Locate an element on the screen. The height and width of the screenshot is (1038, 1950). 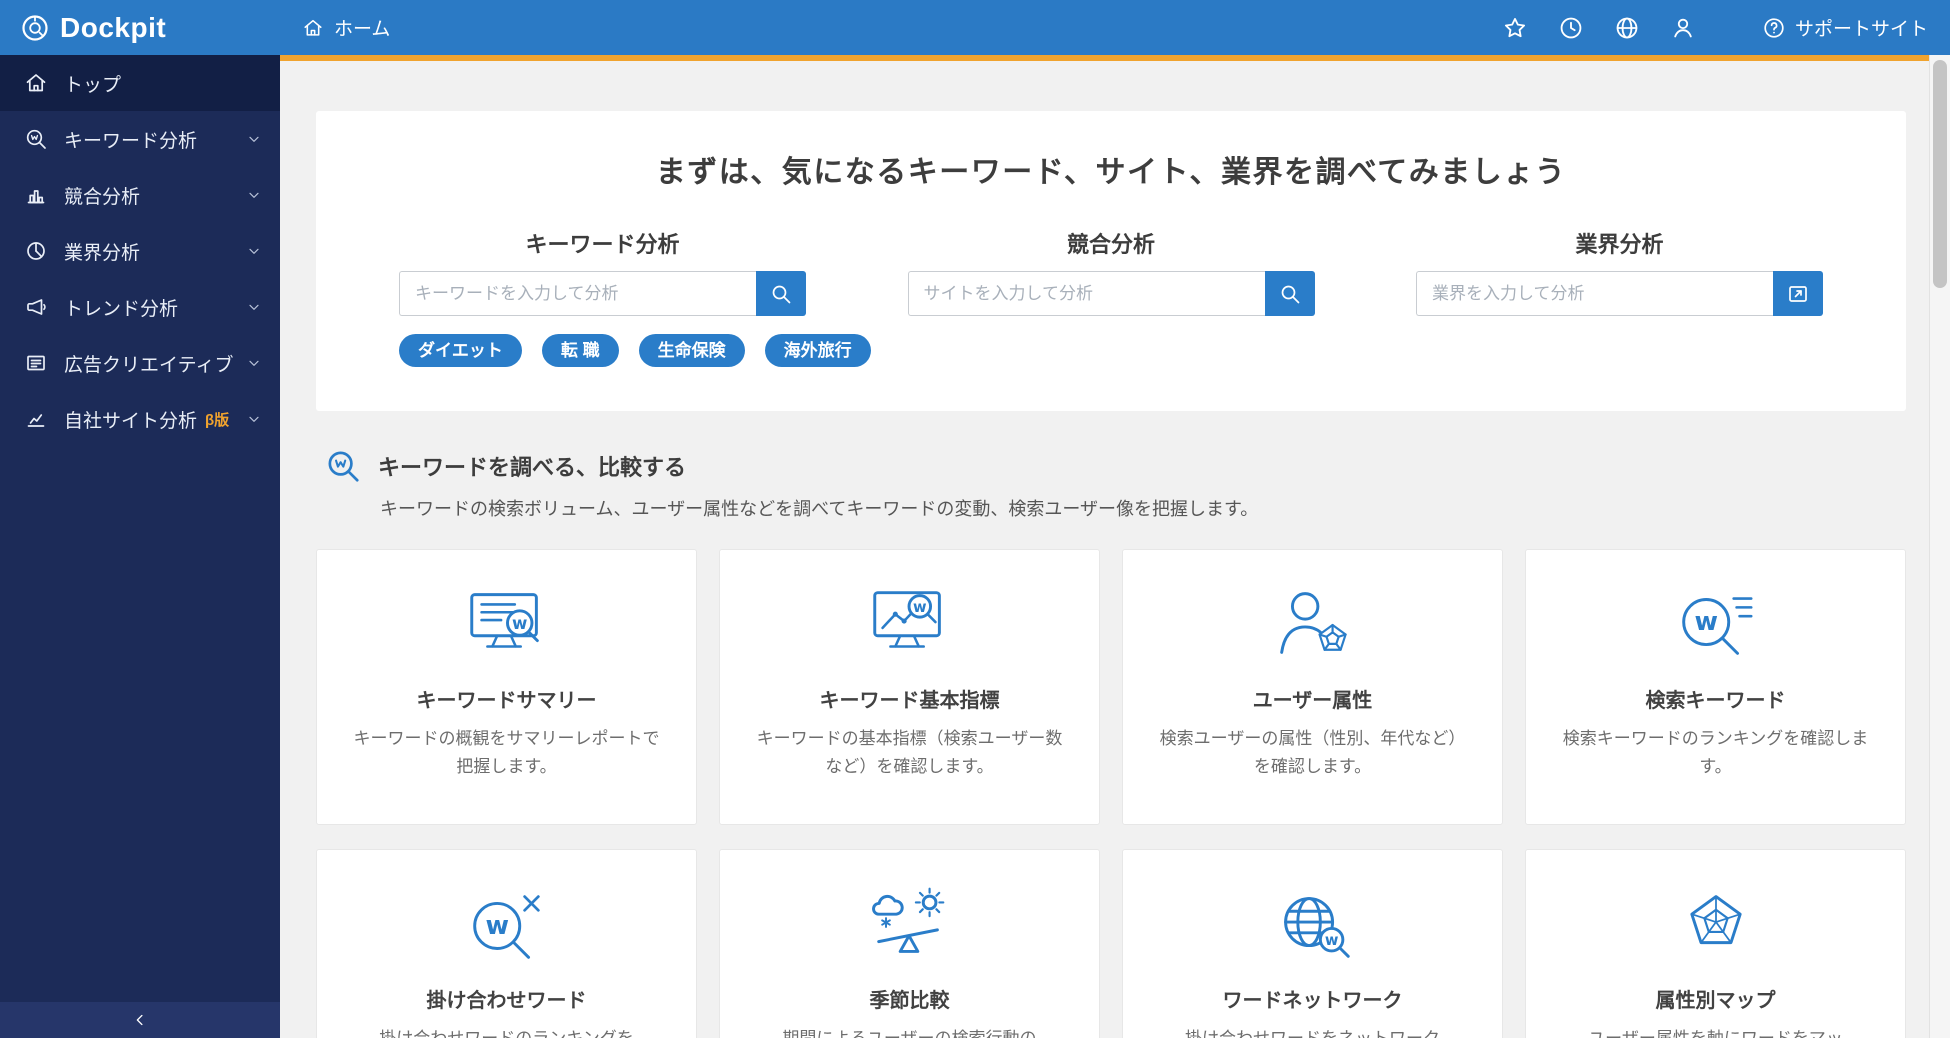
nav-home: ホーム is located at coordinates (346, 27).